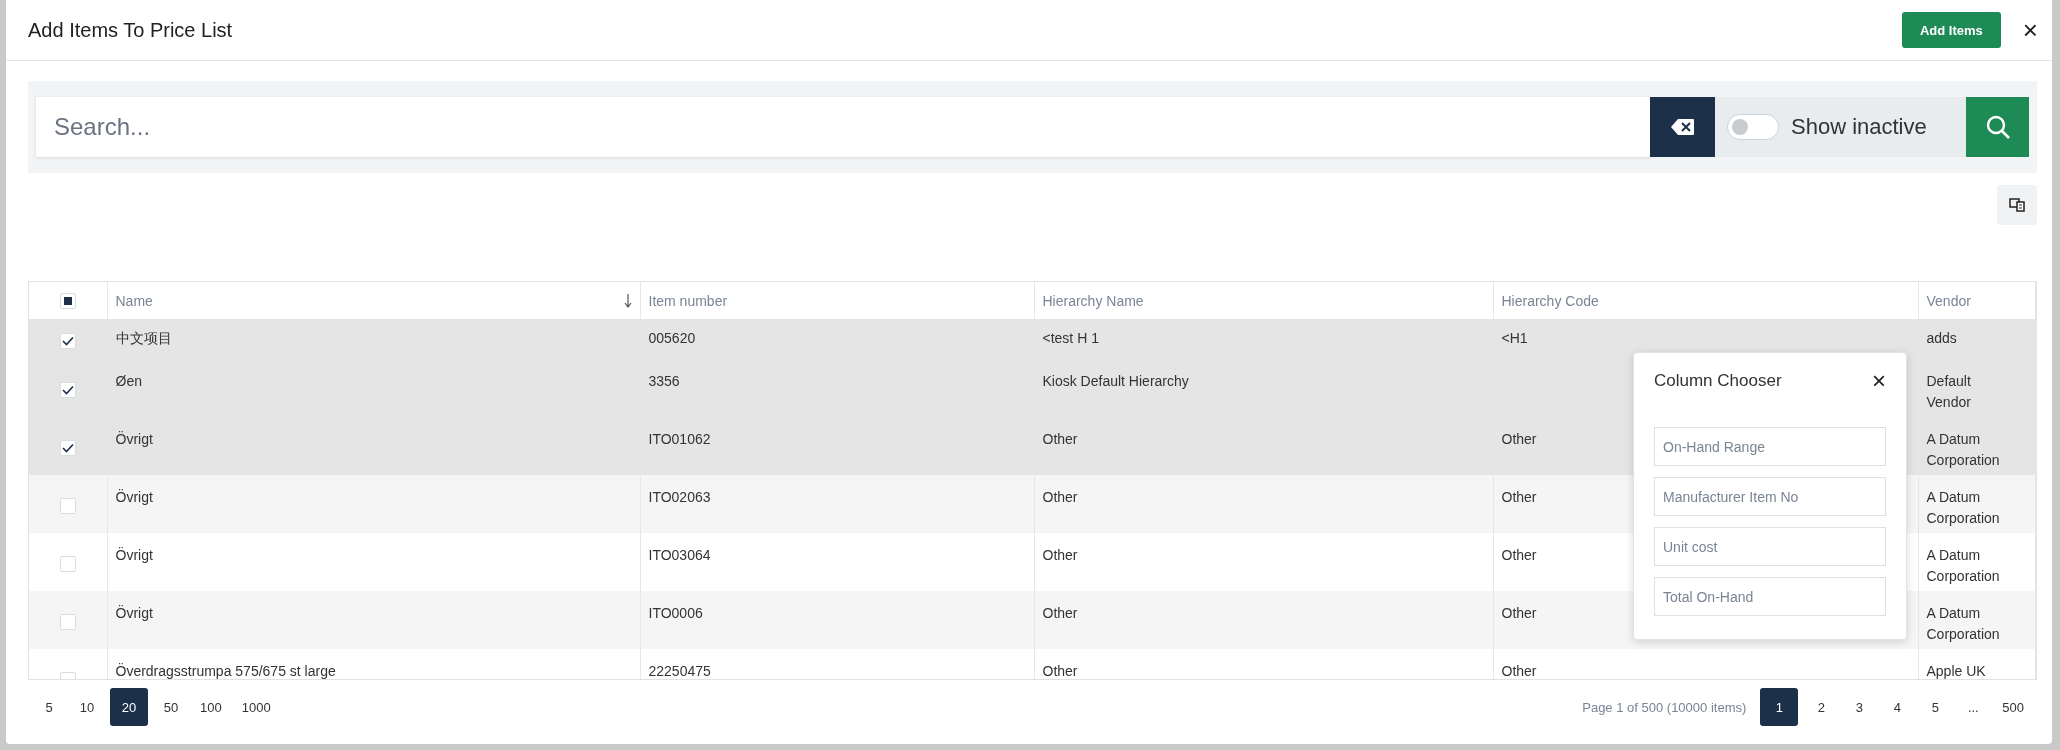  I want to click on page-button: 500, so click(2013, 707).